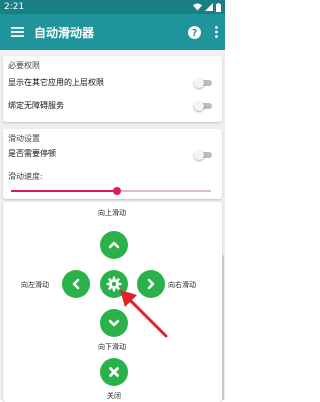 The image size is (320, 402). What do you see at coordinates (56, 82) in the screenshot?
I see `overlay-permission-label: 显示在其它应用的上层权限` at bounding box center [56, 82].